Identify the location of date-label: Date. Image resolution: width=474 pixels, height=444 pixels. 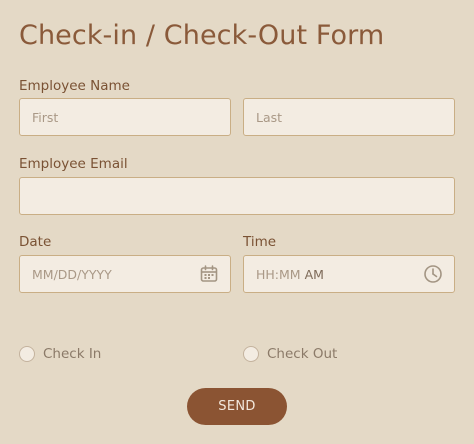
(35, 242).